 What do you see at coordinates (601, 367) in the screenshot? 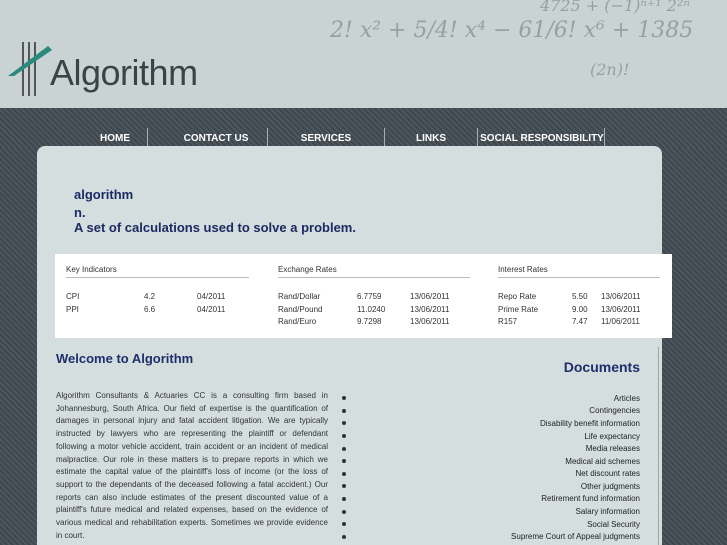
I see `documents-title: Documents` at bounding box center [601, 367].